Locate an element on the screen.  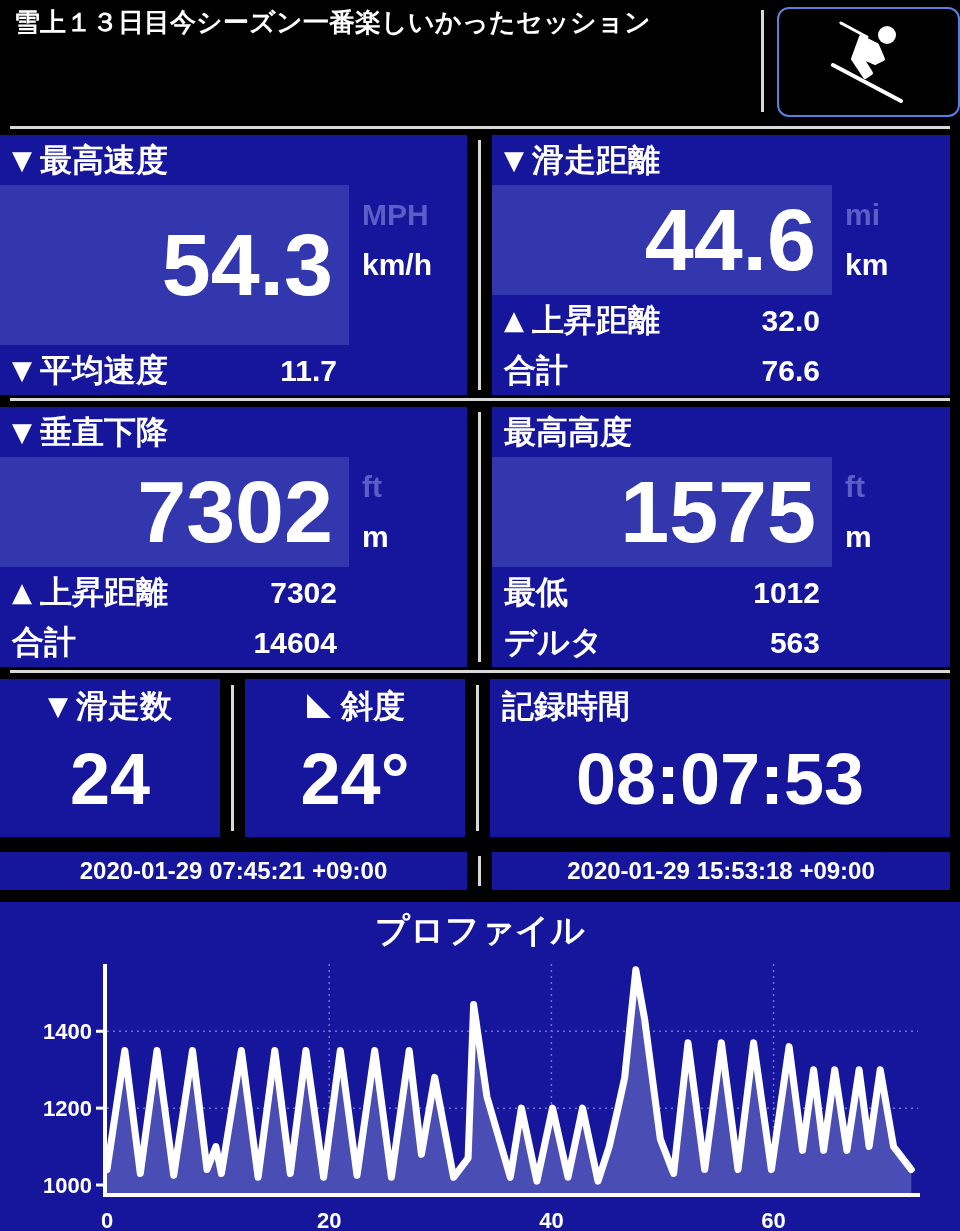
stat-title: 滑走数 is located at coordinates (124, 706).